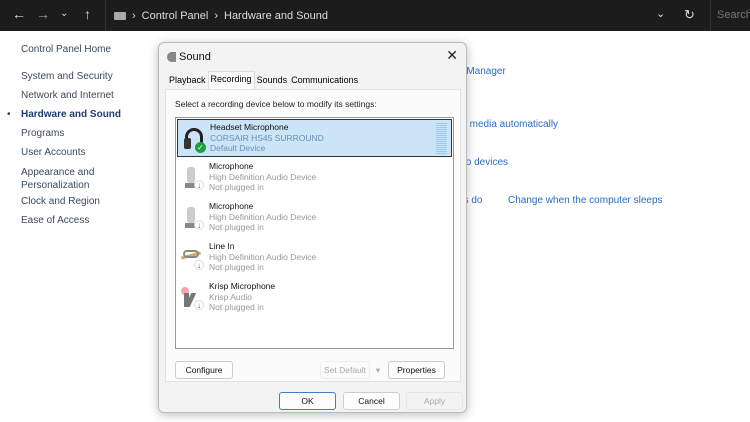 The height and width of the screenshot is (422, 750). What do you see at coordinates (434, 401) in the screenshot?
I see `apply-button: Apply` at bounding box center [434, 401].